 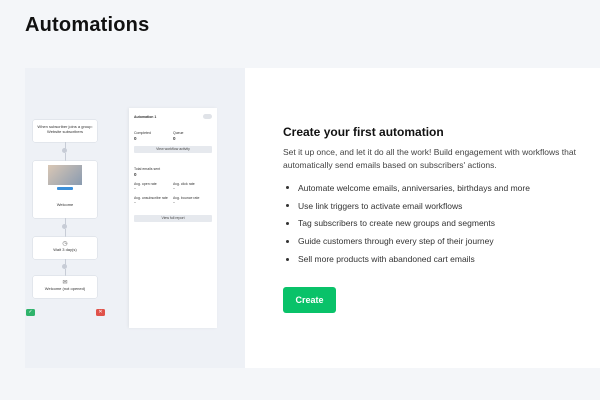 What do you see at coordinates (135, 174) in the screenshot?
I see `total-emails-value: 0` at bounding box center [135, 174].